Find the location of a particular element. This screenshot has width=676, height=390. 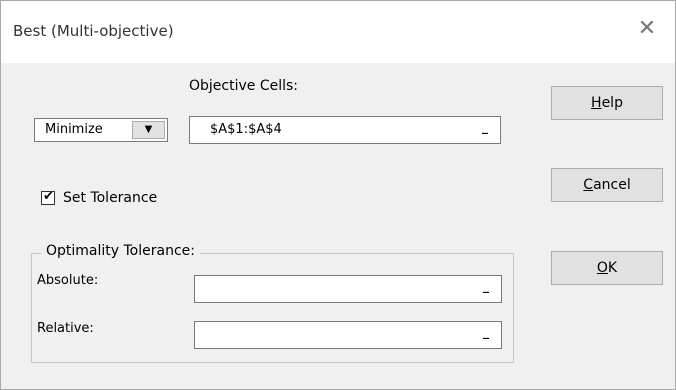

cancel-button: Cancel is located at coordinates (607, 185).